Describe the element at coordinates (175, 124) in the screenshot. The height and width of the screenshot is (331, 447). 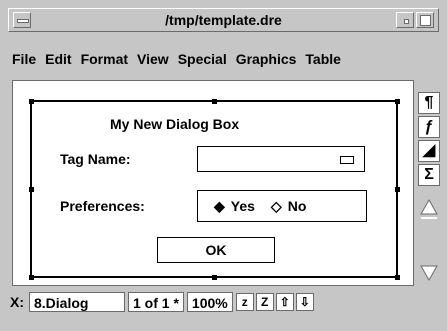
I see `dialog-title: My New Dialog Box` at that location.